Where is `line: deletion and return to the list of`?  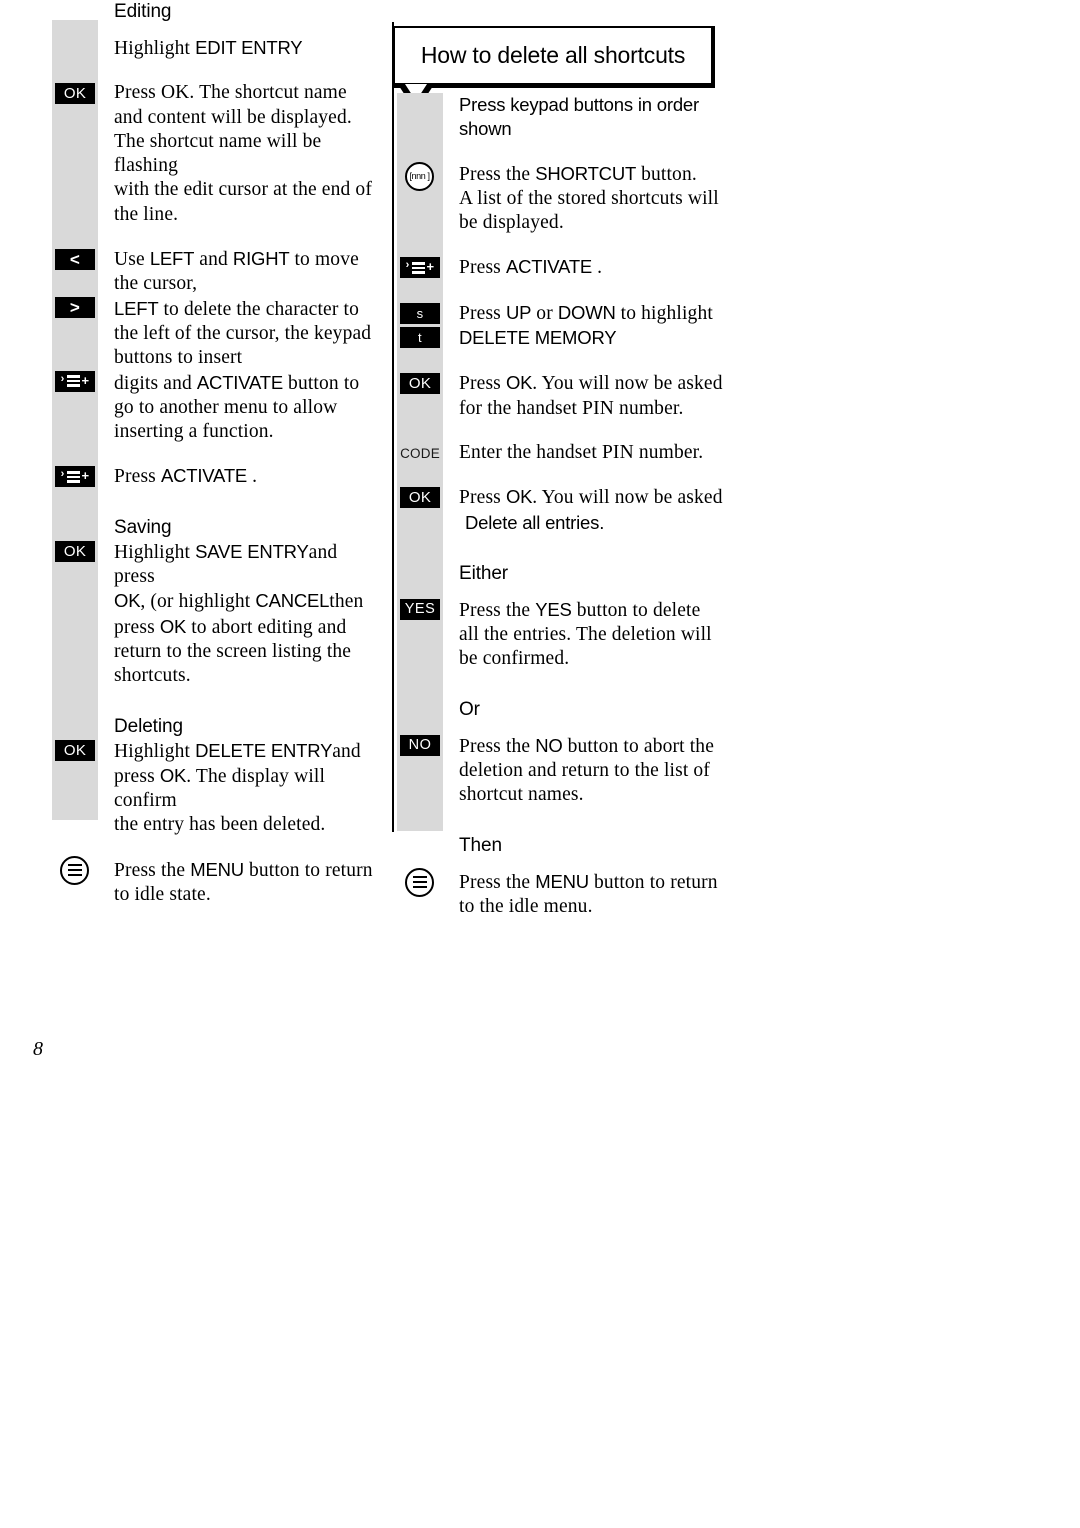 line: deletion and return to the list of is located at coordinates (584, 771).